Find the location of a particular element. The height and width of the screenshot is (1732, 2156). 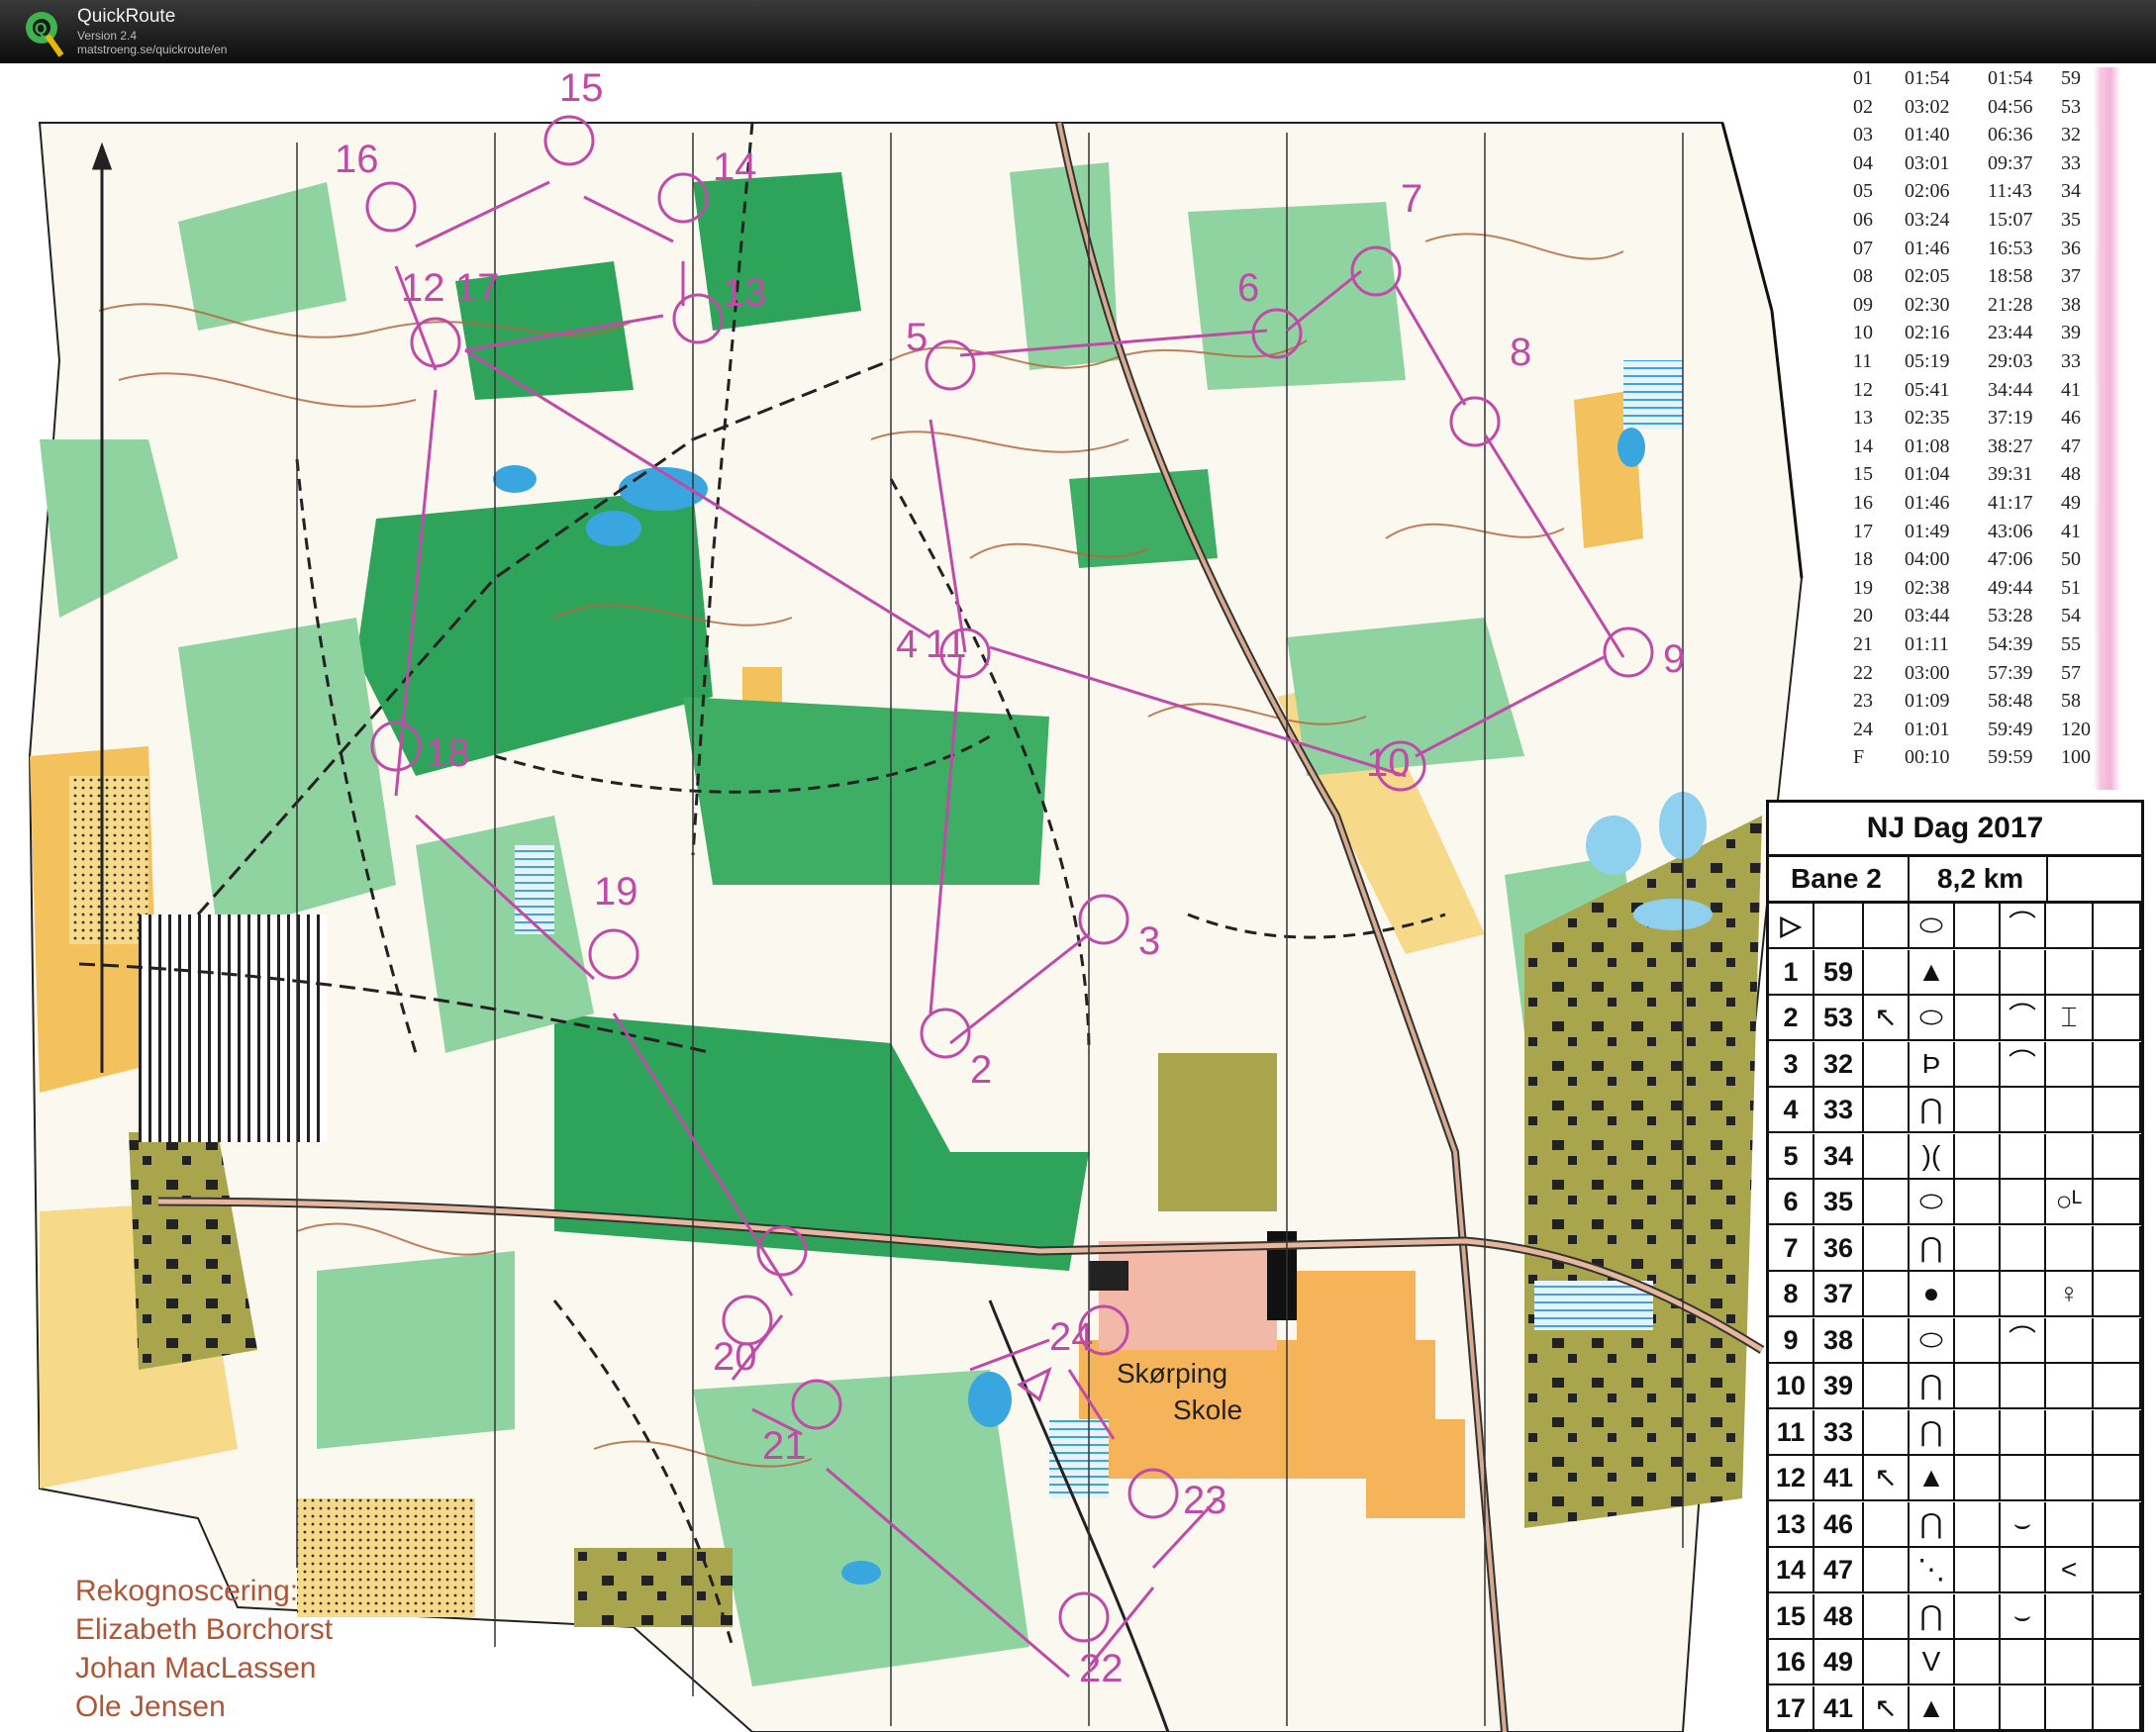

split-control: 23 is located at coordinates (1863, 702).